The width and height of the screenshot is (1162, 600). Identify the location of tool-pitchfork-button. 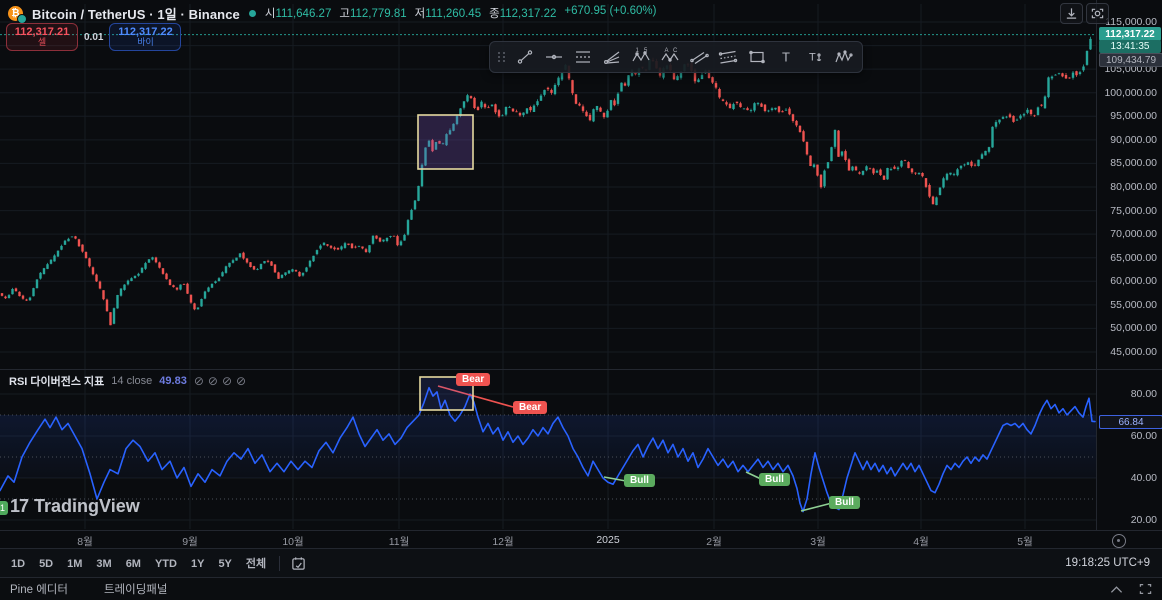
(611, 57).